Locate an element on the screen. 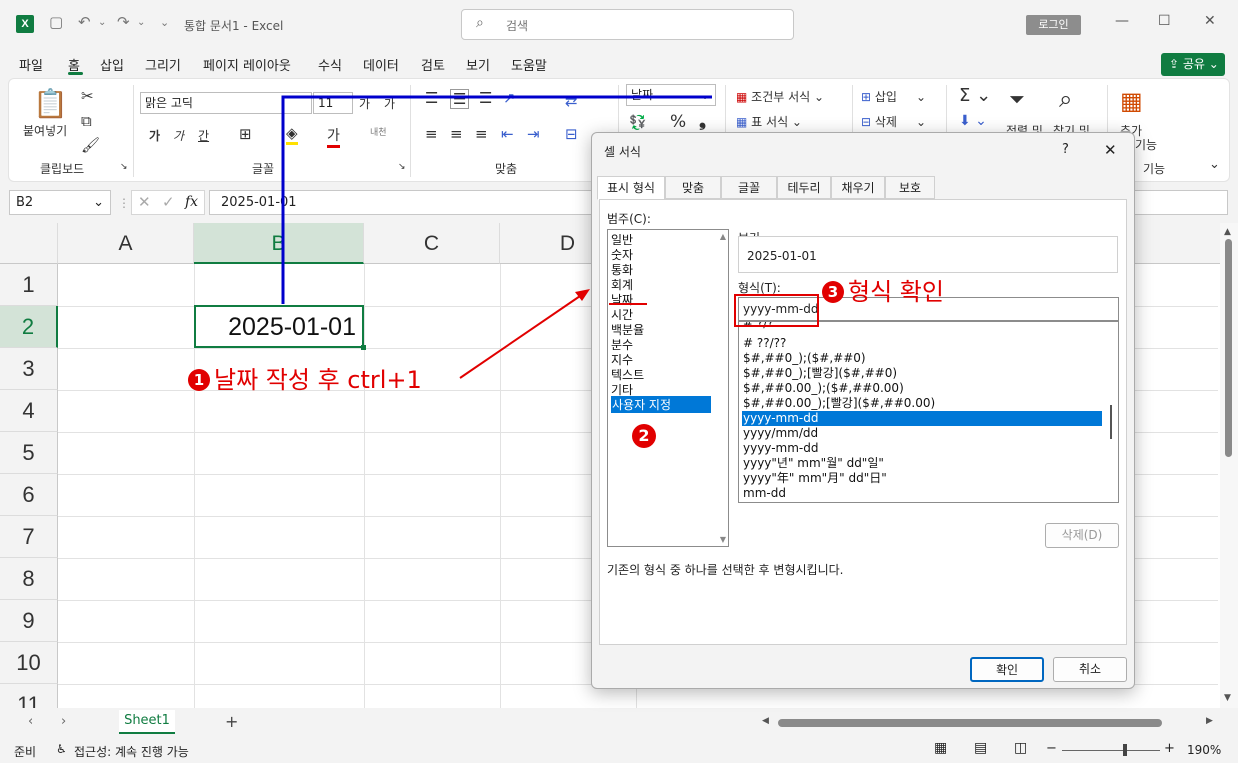 This screenshot has width=1238, height=763. annotation-step3: 3 형식 확인 is located at coordinates (883, 289).